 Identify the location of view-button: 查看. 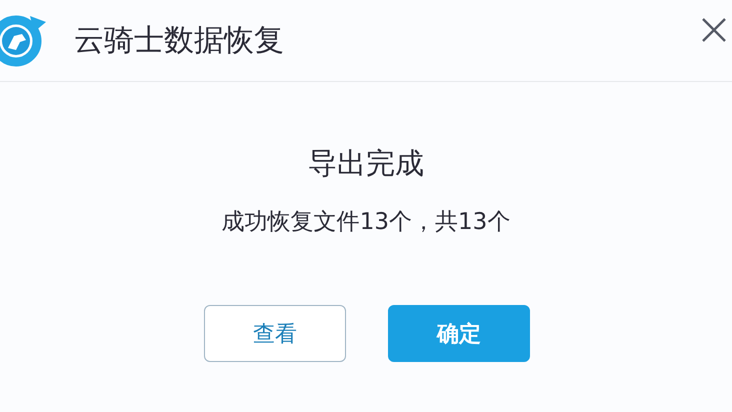
(275, 333).